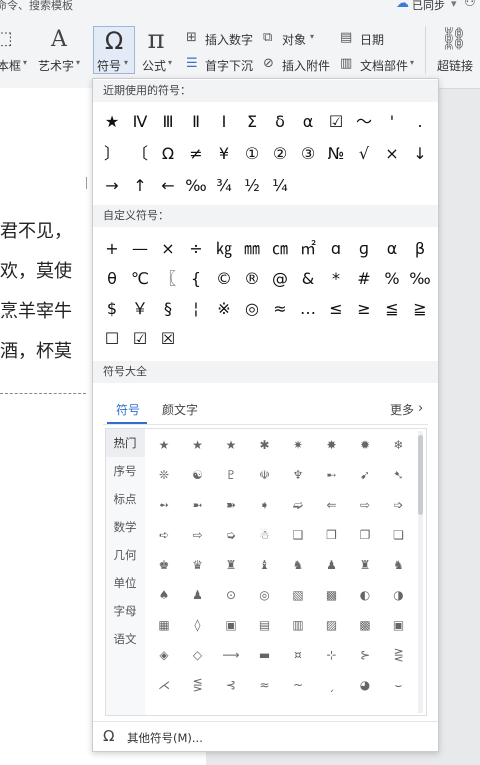  Describe the element at coordinates (280, 249) in the screenshot. I see `custom-symbol: ㎝` at that location.